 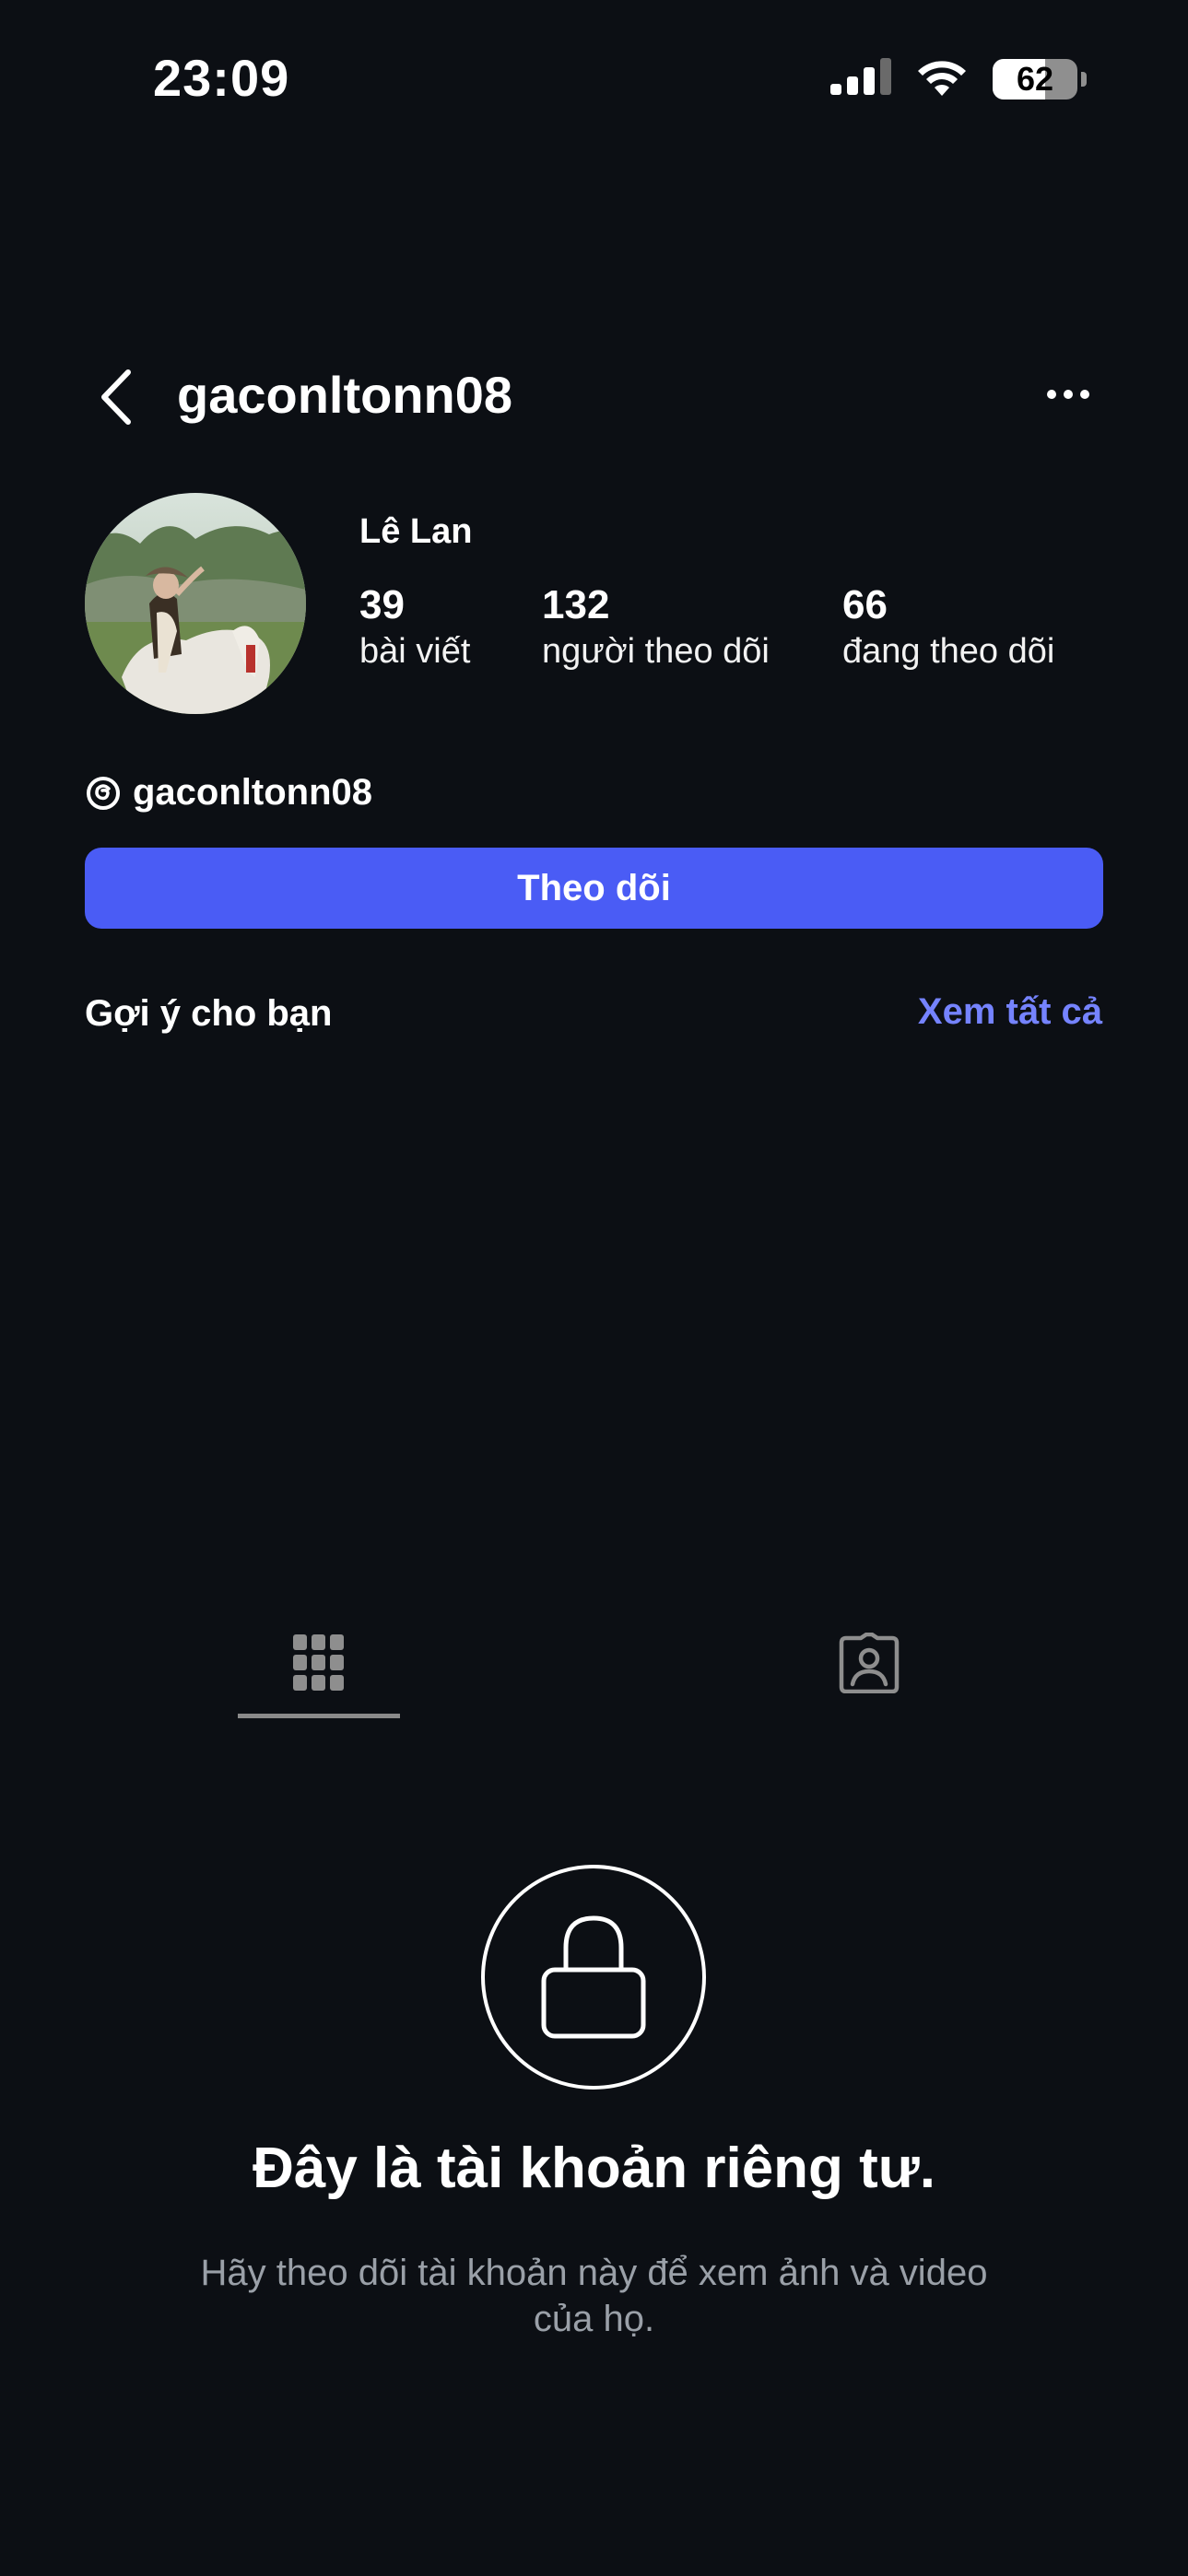 What do you see at coordinates (656, 627) in the screenshot?
I see `stat-followers: 132 người theo dõi` at bounding box center [656, 627].